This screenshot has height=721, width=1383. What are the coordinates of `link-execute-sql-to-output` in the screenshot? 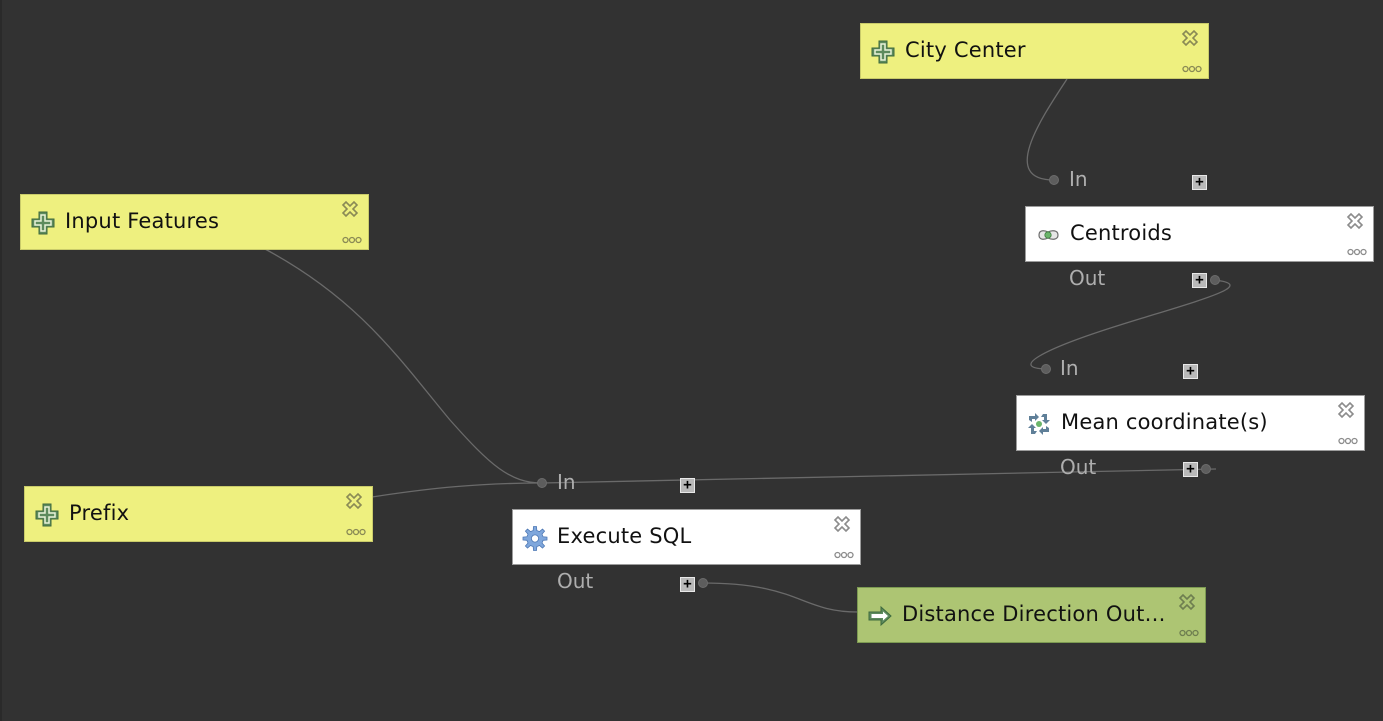 It's located at (780, 597).